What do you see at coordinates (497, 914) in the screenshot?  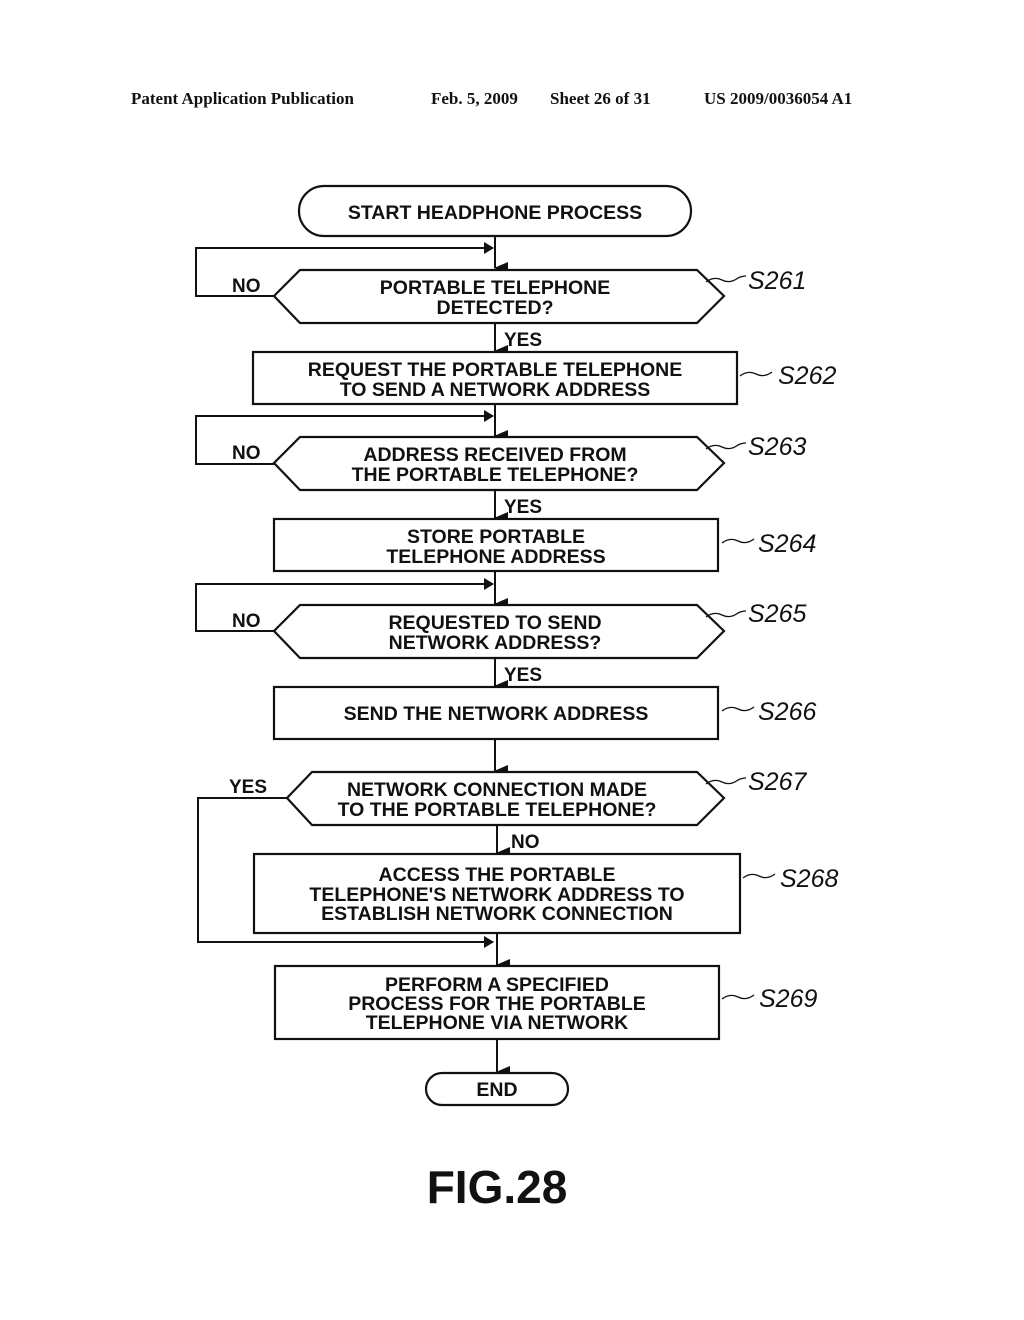 I see `svg-text: ESTABLISH NETWORK CONNECTION` at bounding box center [497, 914].